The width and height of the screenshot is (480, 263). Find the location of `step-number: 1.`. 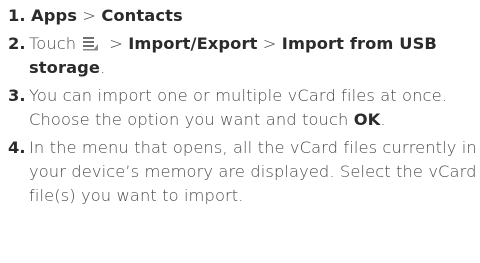

step-number: 1. is located at coordinates (17, 15).